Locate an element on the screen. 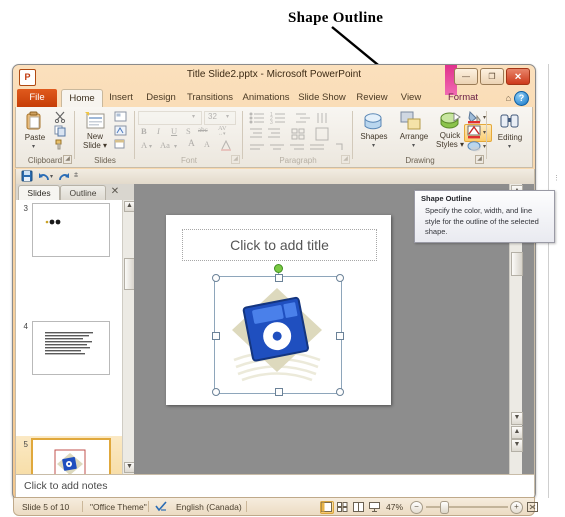 Image resolution: width=565 pixels, height=517 pixels. rotation-handle is located at coordinates (278, 268).